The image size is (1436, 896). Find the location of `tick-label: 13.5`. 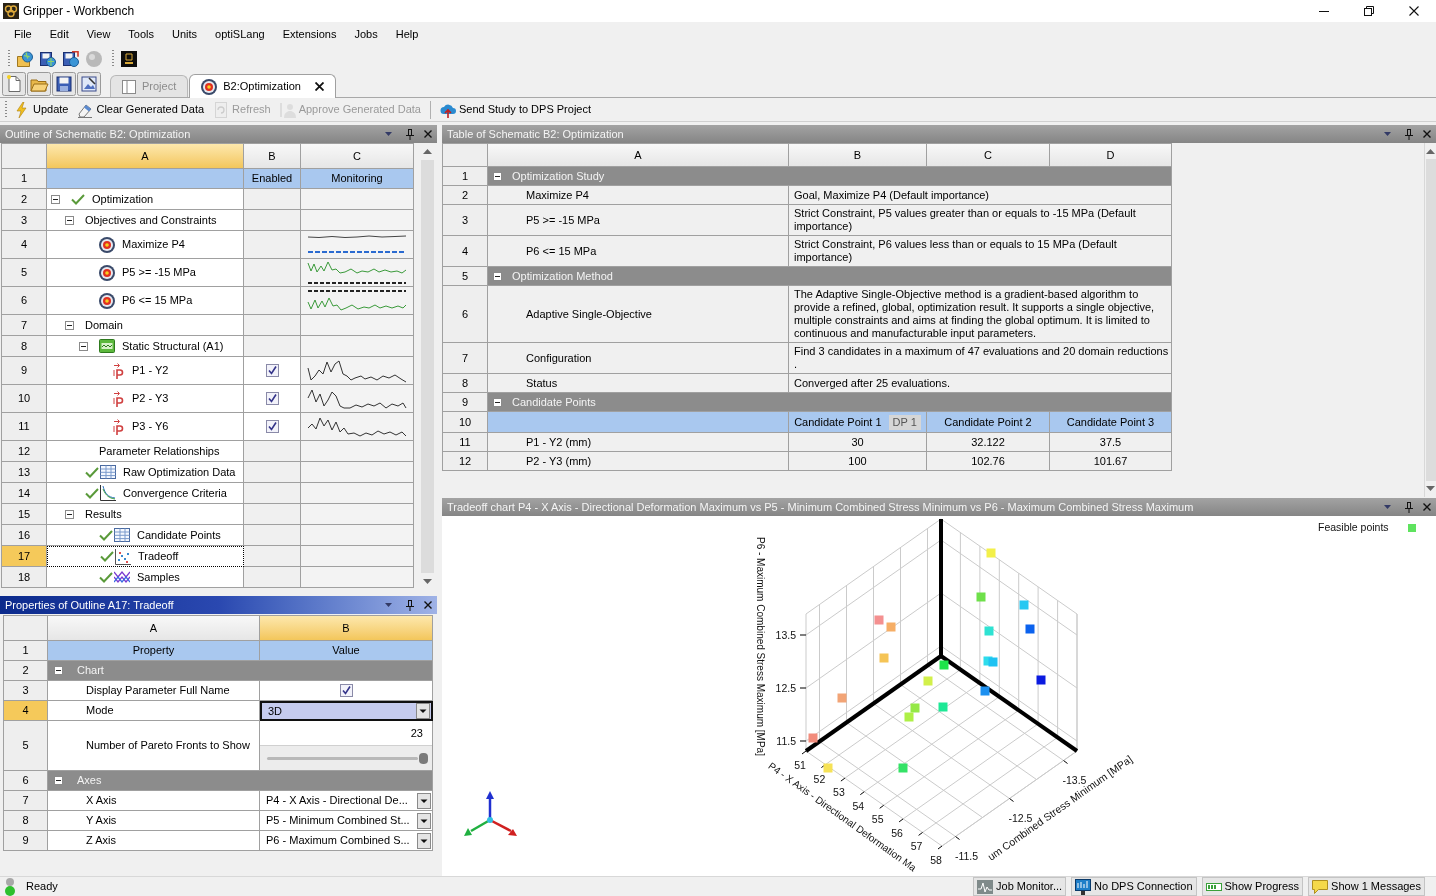

tick-label: 13.5 is located at coordinates (785, 635).